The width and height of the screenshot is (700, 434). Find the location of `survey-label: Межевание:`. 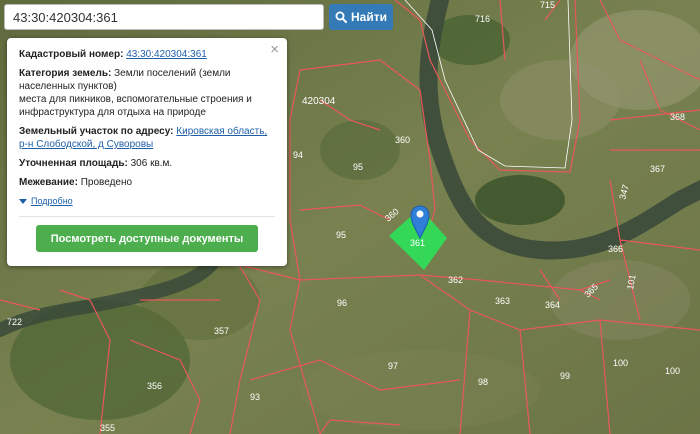

survey-label: Межевание: is located at coordinates (48, 182).